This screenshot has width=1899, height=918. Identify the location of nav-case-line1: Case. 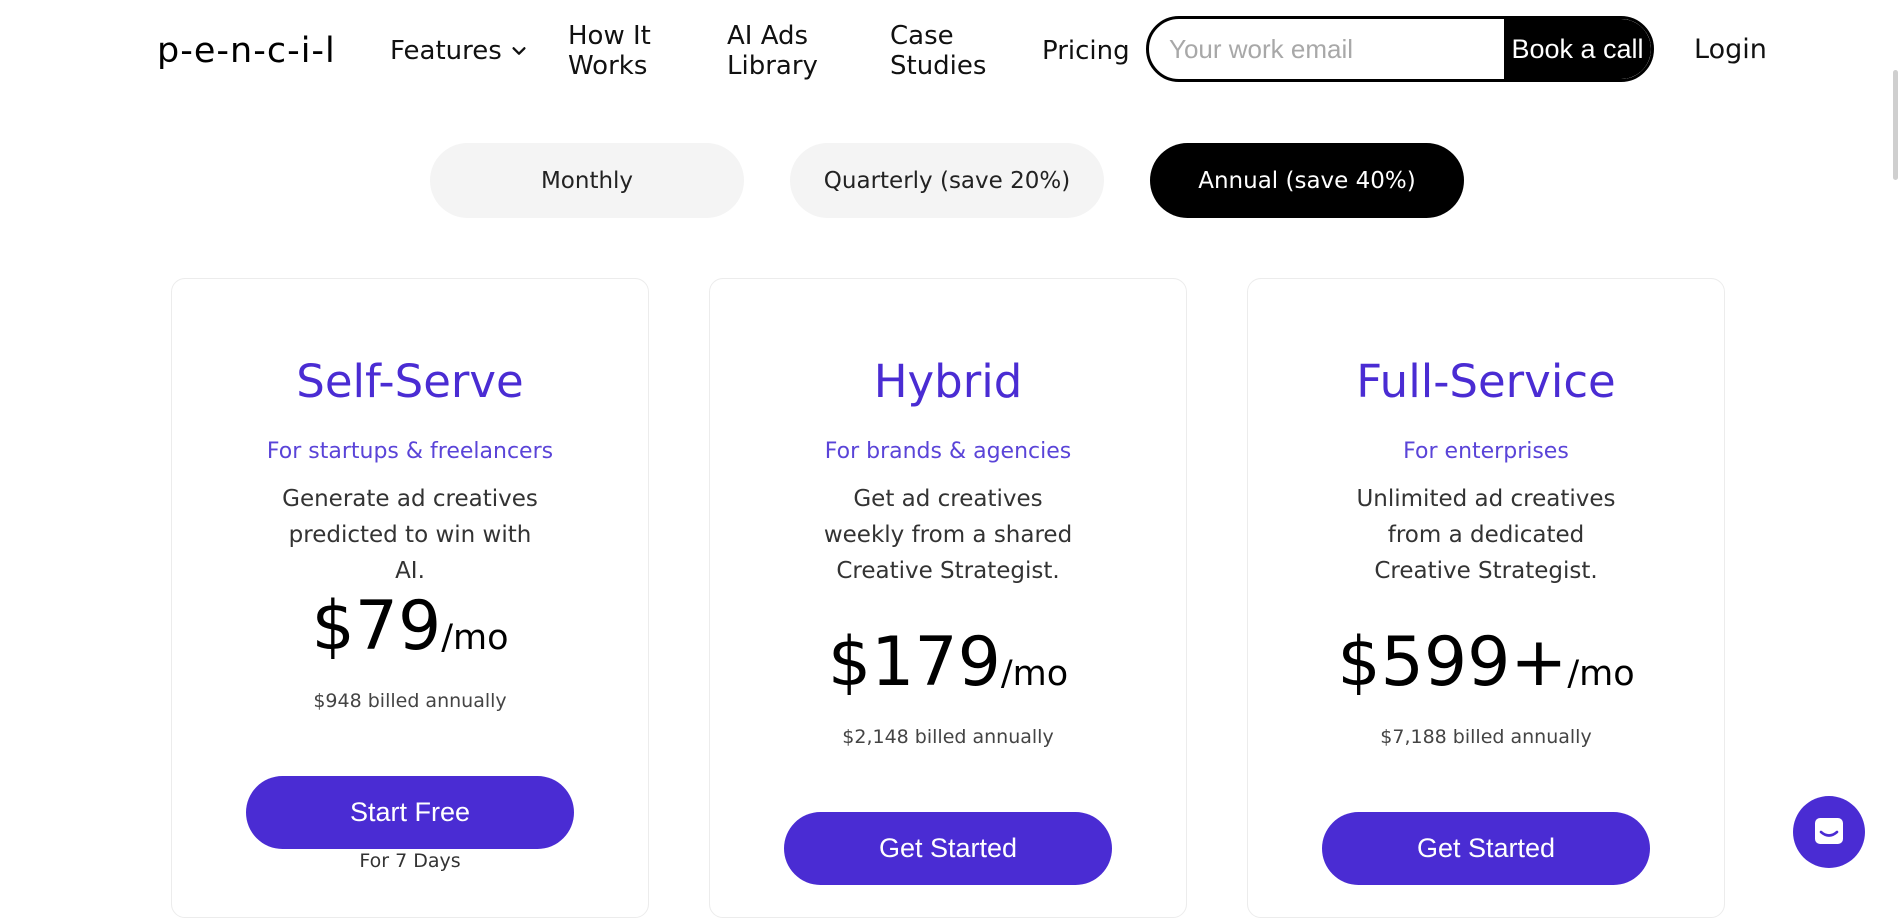
(922, 36).